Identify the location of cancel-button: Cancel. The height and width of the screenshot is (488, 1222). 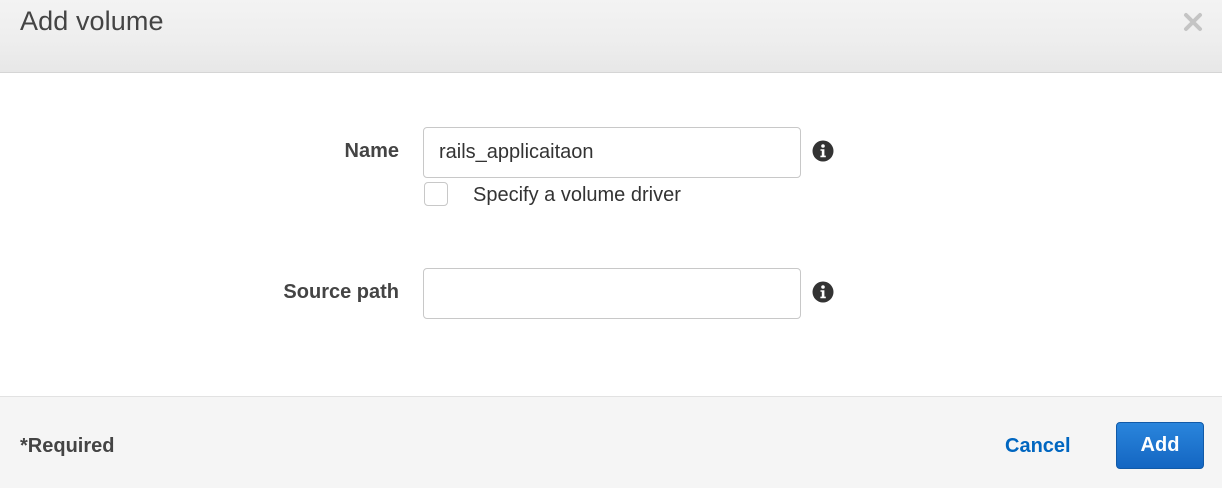
(1038, 446).